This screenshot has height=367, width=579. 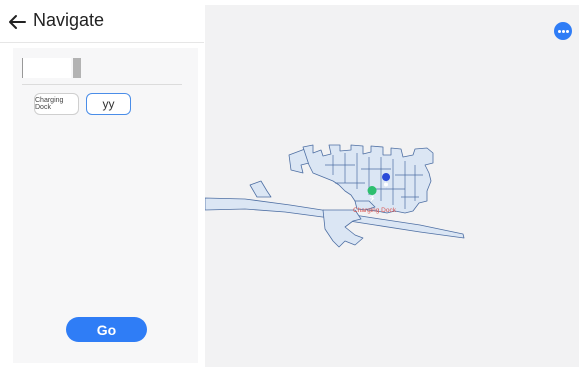 What do you see at coordinates (69, 20) in the screenshot?
I see `page-title: Navigate` at bounding box center [69, 20].